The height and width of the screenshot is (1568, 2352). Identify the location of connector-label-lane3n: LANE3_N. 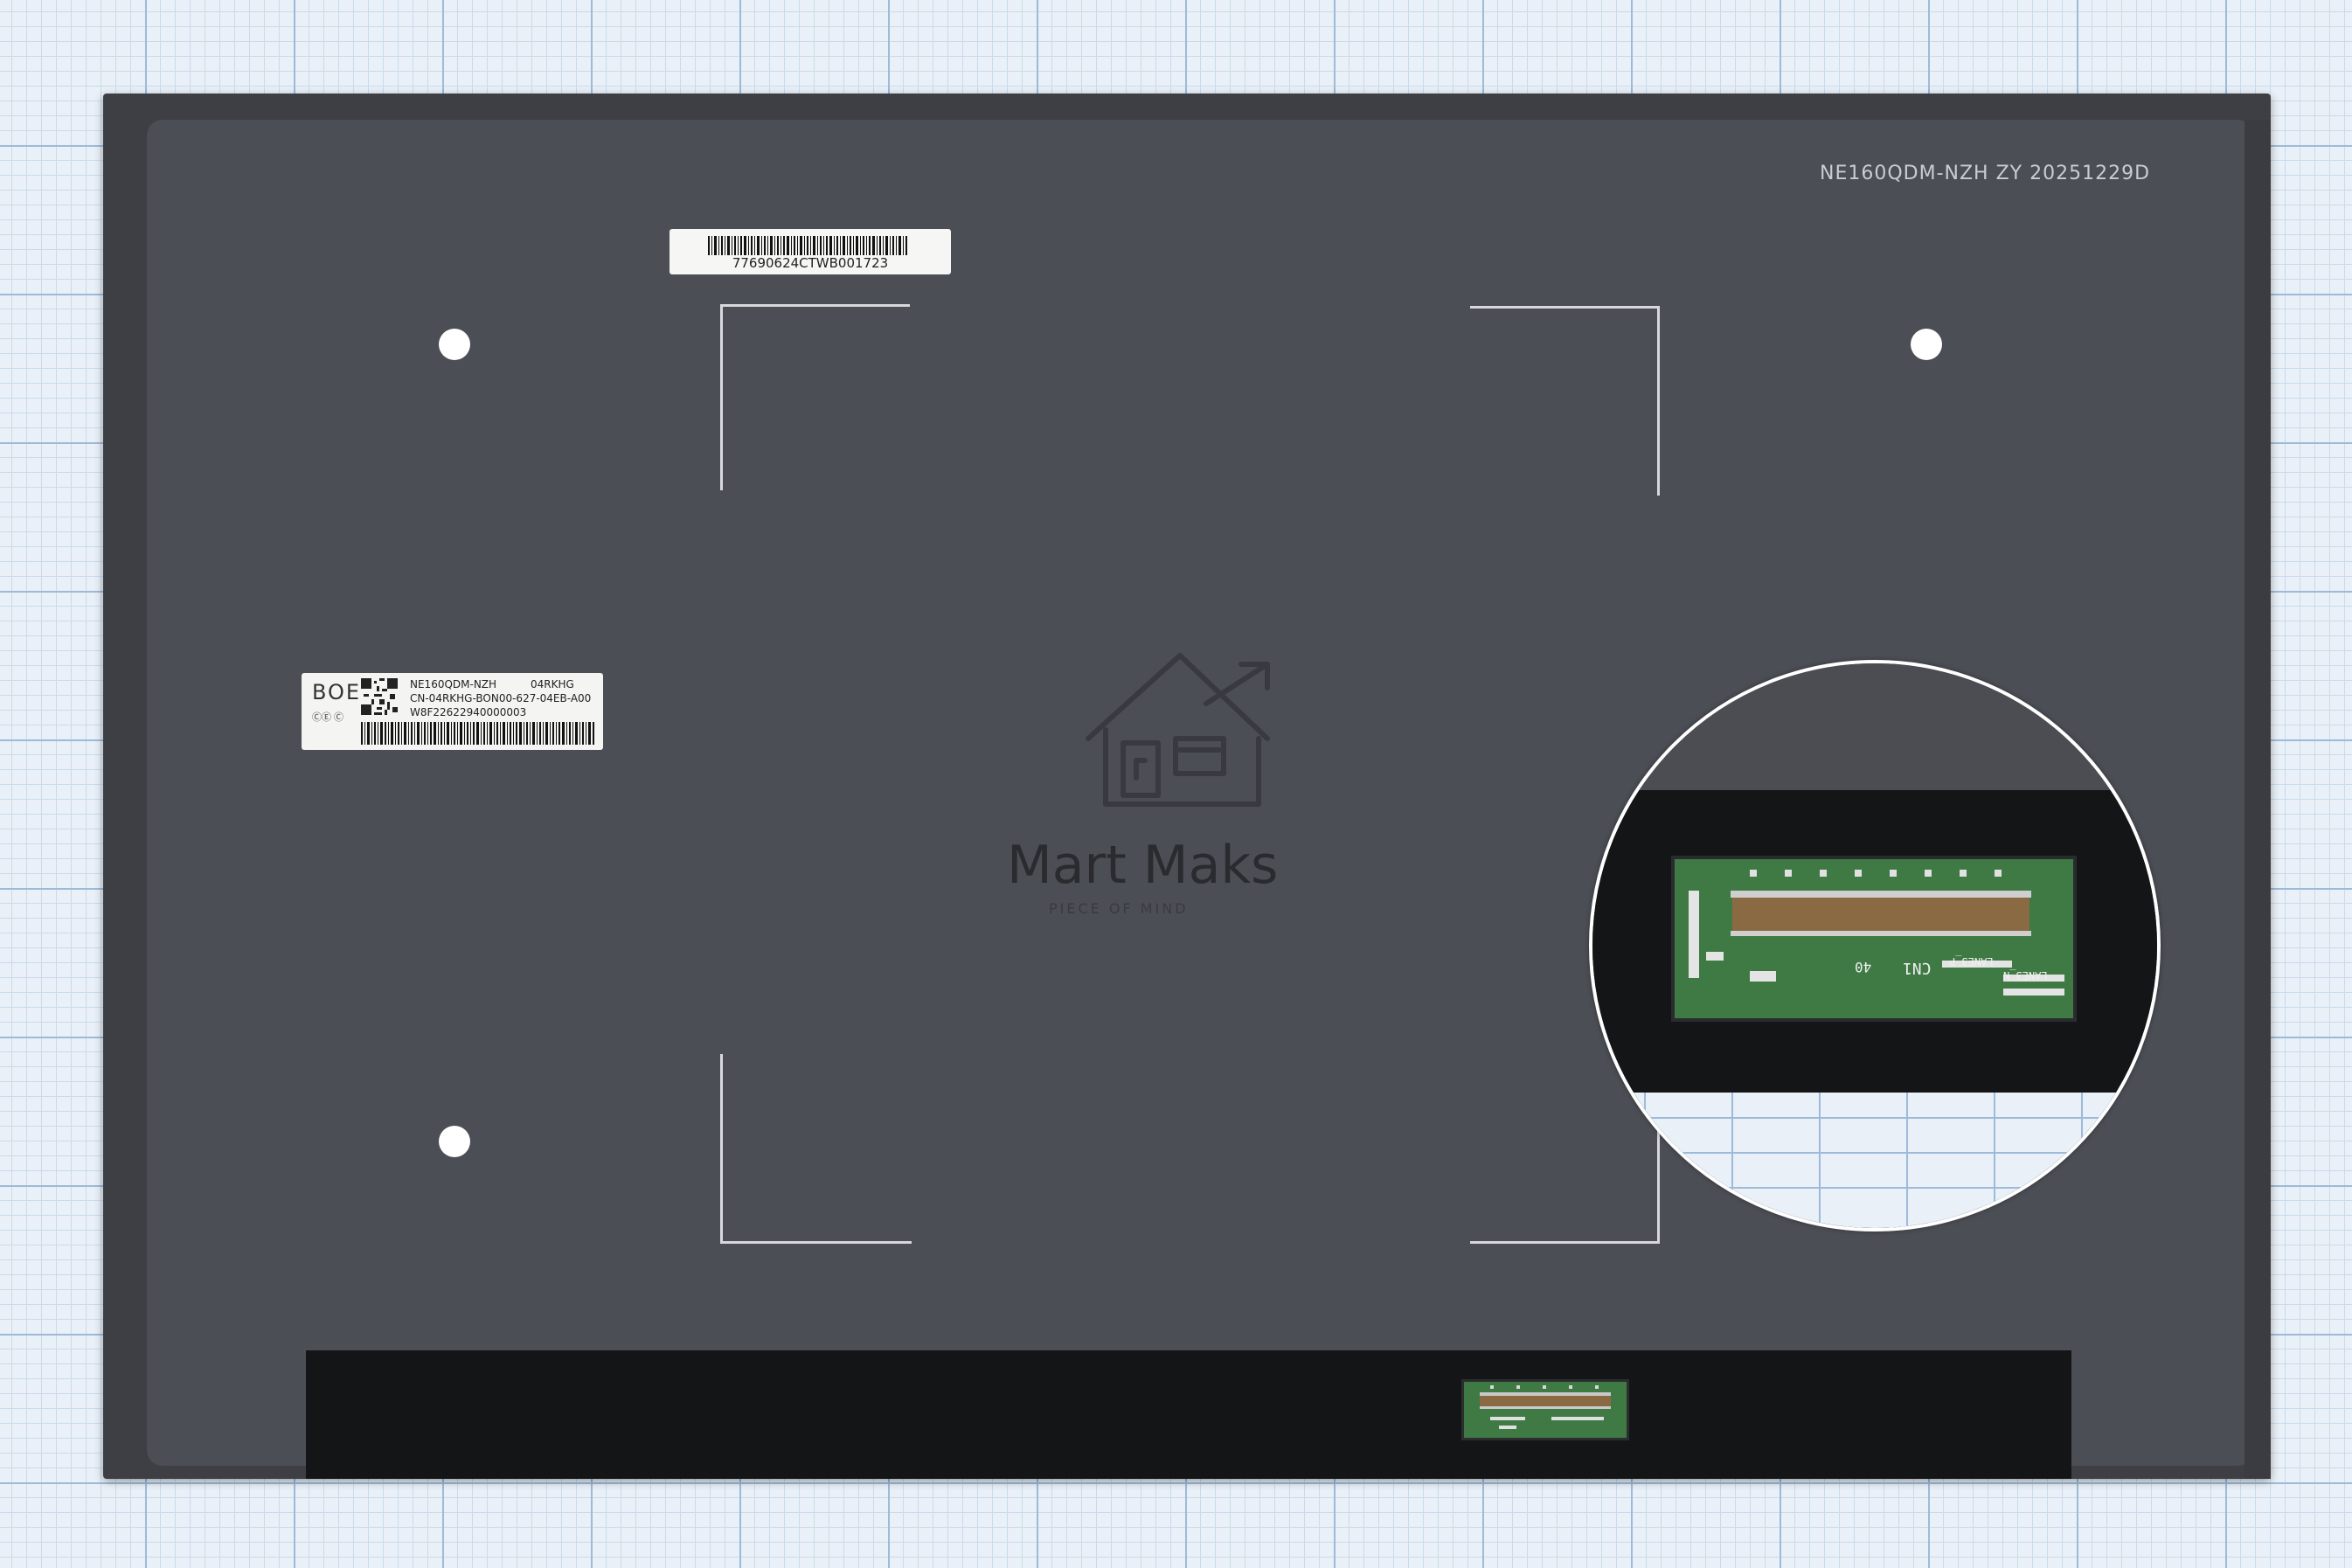
(2026, 976).